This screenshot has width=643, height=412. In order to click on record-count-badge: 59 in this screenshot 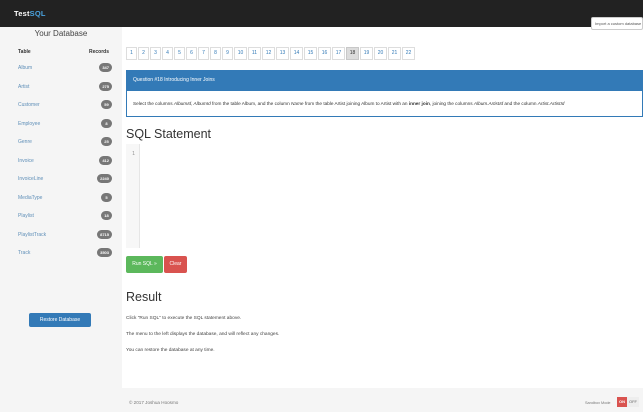, I will do `click(106, 104)`.